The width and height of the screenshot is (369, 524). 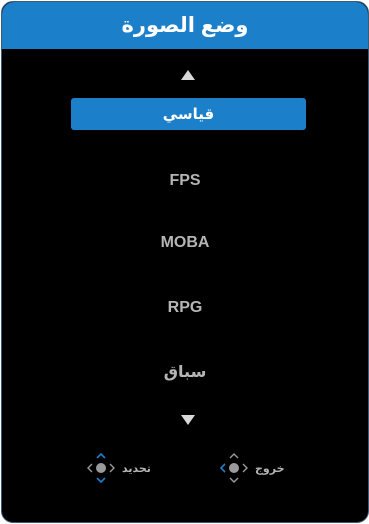 I want to click on menu-item-label: قياسي, so click(x=188, y=114).